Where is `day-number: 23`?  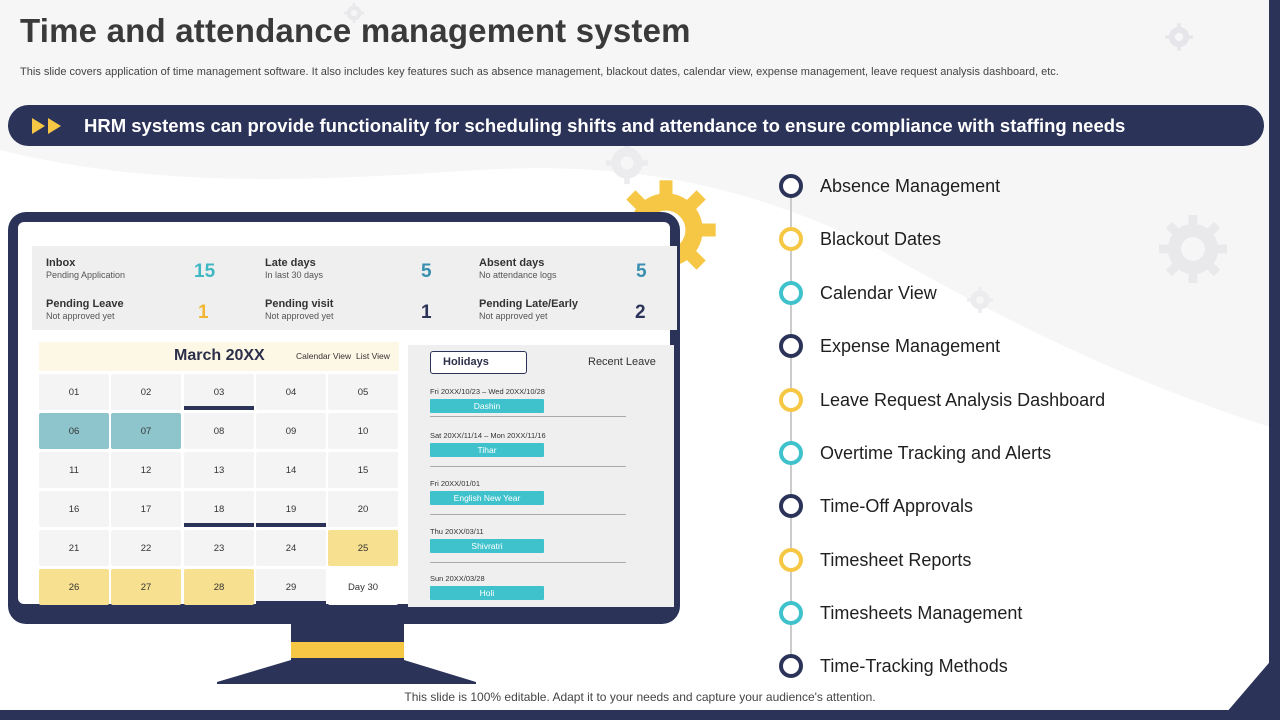
day-number: 23 is located at coordinates (219, 548).